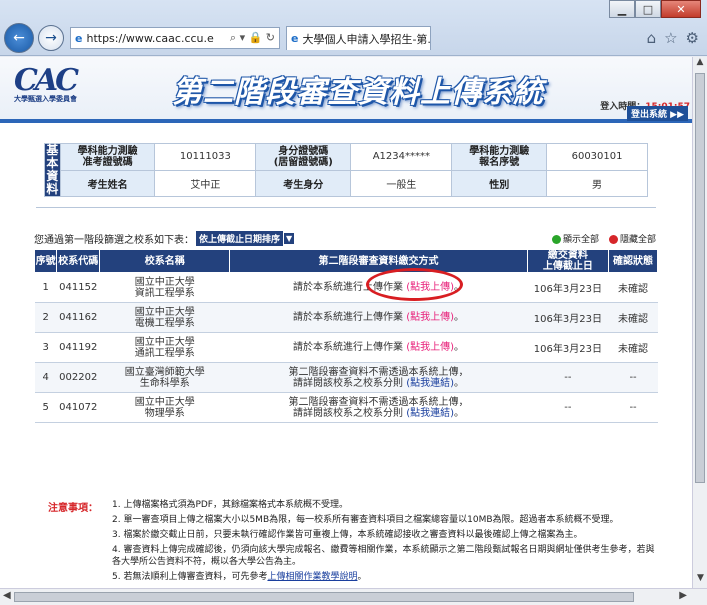 Image resolution: width=707 pixels, height=605 pixels. I want to click on note-item: 1. 上傳檔案格式須為PDF，其餘檔案格式本系統概不受理。, so click(230, 505).